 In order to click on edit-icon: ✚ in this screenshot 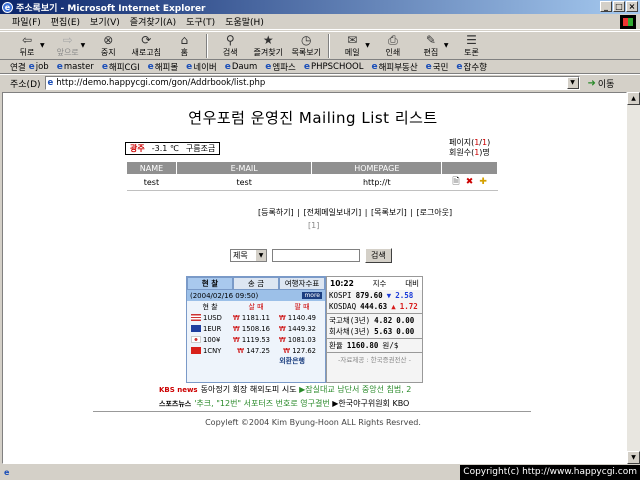, I will do `click(483, 182)`.